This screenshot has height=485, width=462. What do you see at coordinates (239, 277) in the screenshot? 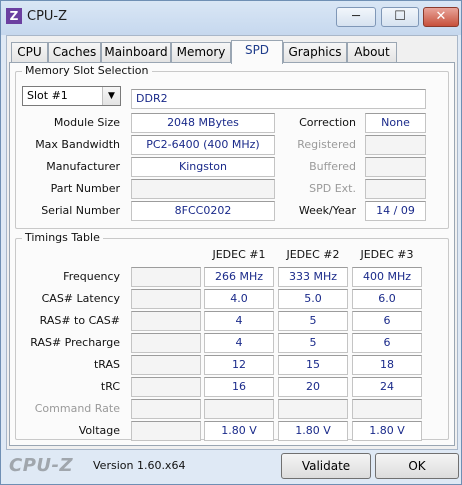
I see `timings-cell: 266 MHz` at bounding box center [239, 277].